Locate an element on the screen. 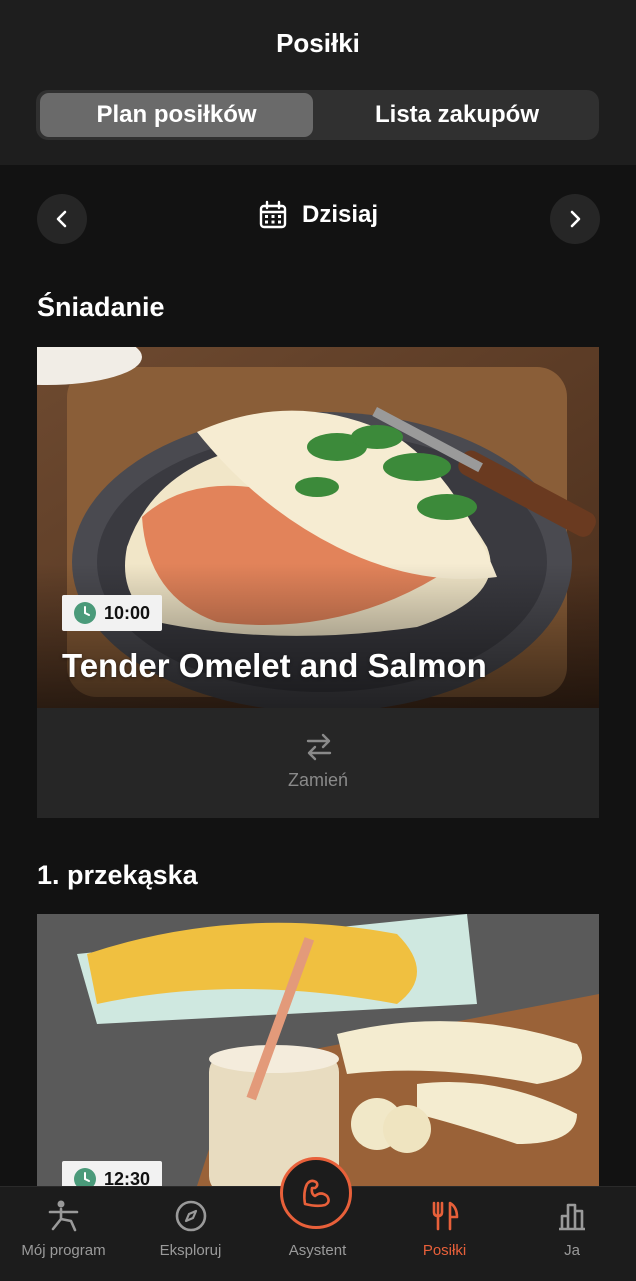  tab-label: Posiłki is located at coordinates (444, 1250).